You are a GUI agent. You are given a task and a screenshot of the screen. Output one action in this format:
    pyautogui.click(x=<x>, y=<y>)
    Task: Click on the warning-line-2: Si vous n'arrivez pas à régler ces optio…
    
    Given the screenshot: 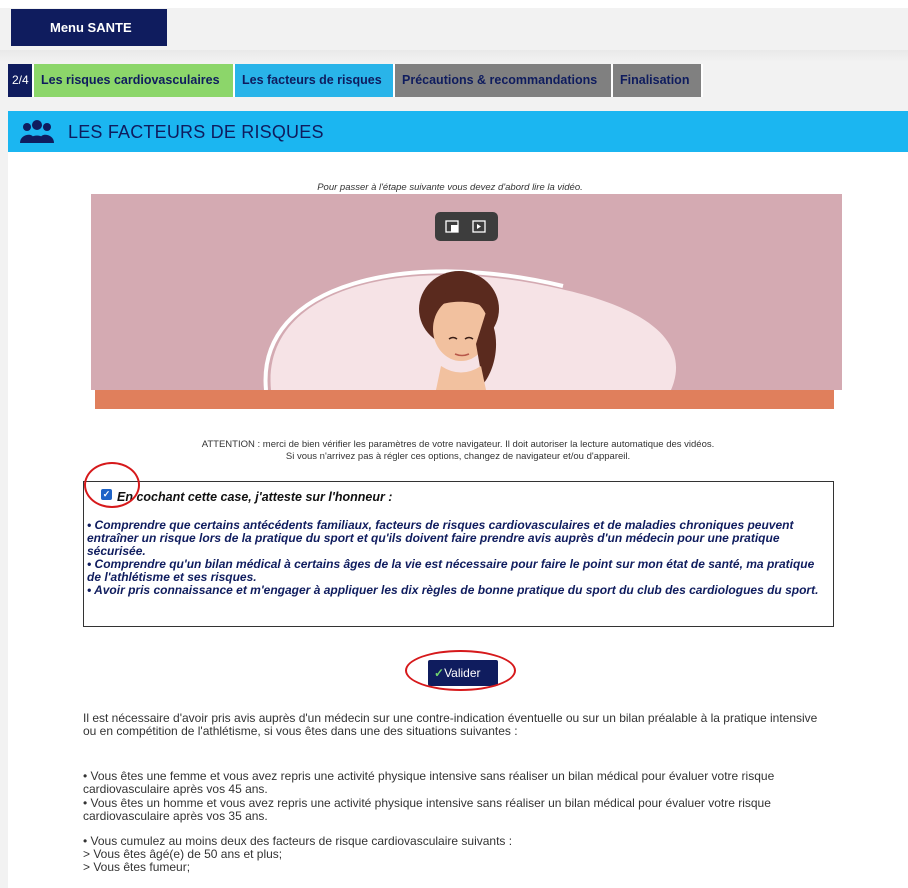 What is the action you would take?
    pyautogui.click(x=458, y=456)
    